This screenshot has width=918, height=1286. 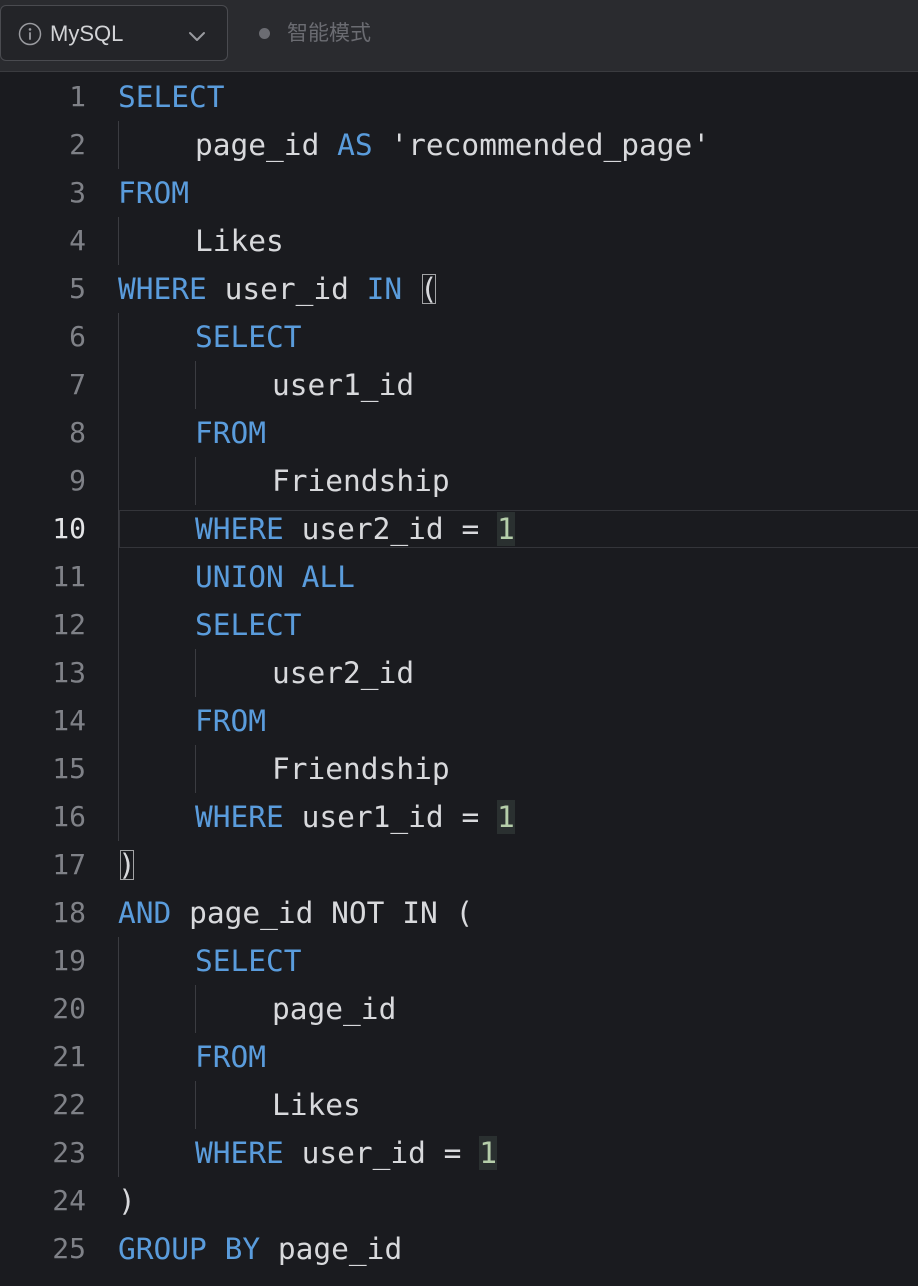 I want to click on line-number: 11, so click(x=69, y=576).